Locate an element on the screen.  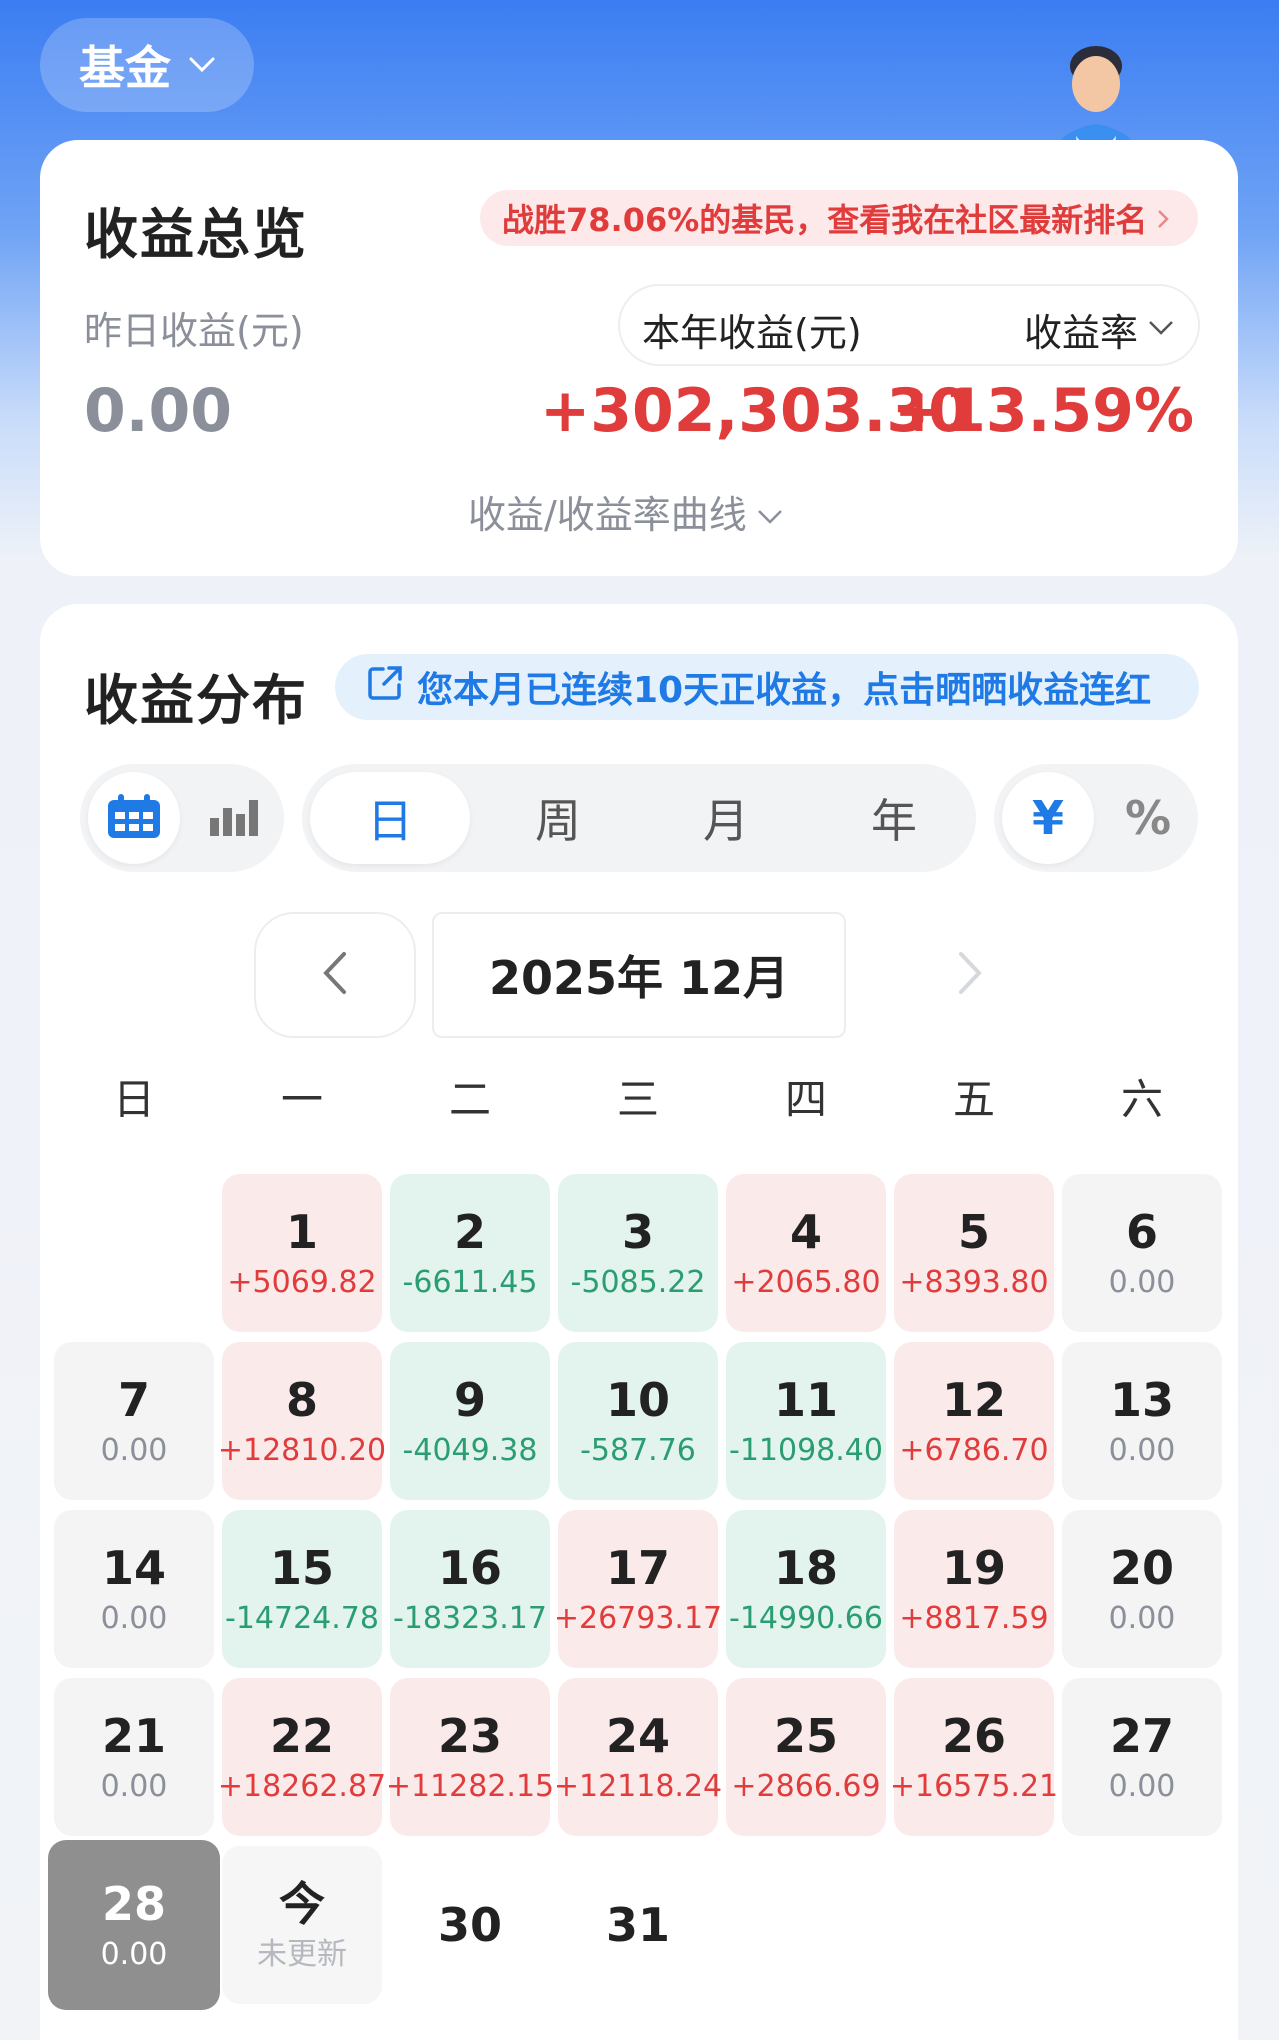
earnings-curve-toggle: 收益/收益率曲线 is located at coordinates (625, 511).